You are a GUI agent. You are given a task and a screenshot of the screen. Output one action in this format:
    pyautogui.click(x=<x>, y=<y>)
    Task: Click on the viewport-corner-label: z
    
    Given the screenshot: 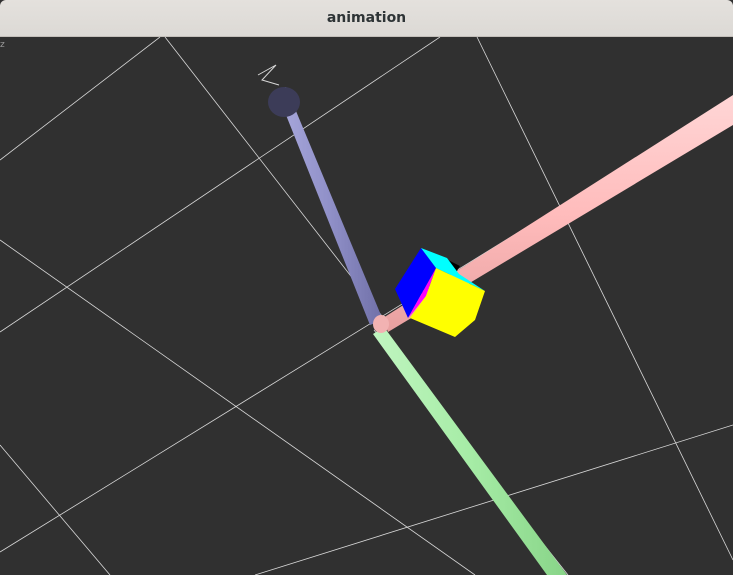 What is the action you would take?
    pyautogui.click(x=2, y=45)
    